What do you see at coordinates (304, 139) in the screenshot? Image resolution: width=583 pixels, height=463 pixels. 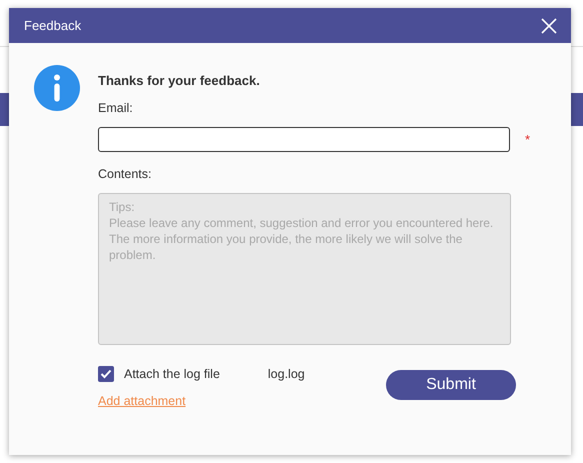 I see `email-field` at bounding box center [304, 139].